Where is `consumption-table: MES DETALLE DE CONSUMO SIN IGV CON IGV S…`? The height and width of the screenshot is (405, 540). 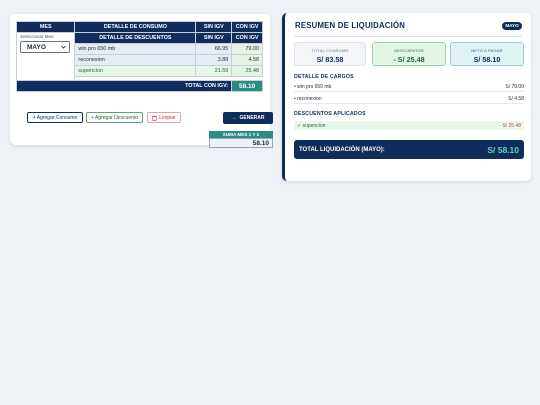
consumption-table: MES DETALLE DE CONSUMO SIN IGV CON IGV S… is located at coordinates (139, 56).